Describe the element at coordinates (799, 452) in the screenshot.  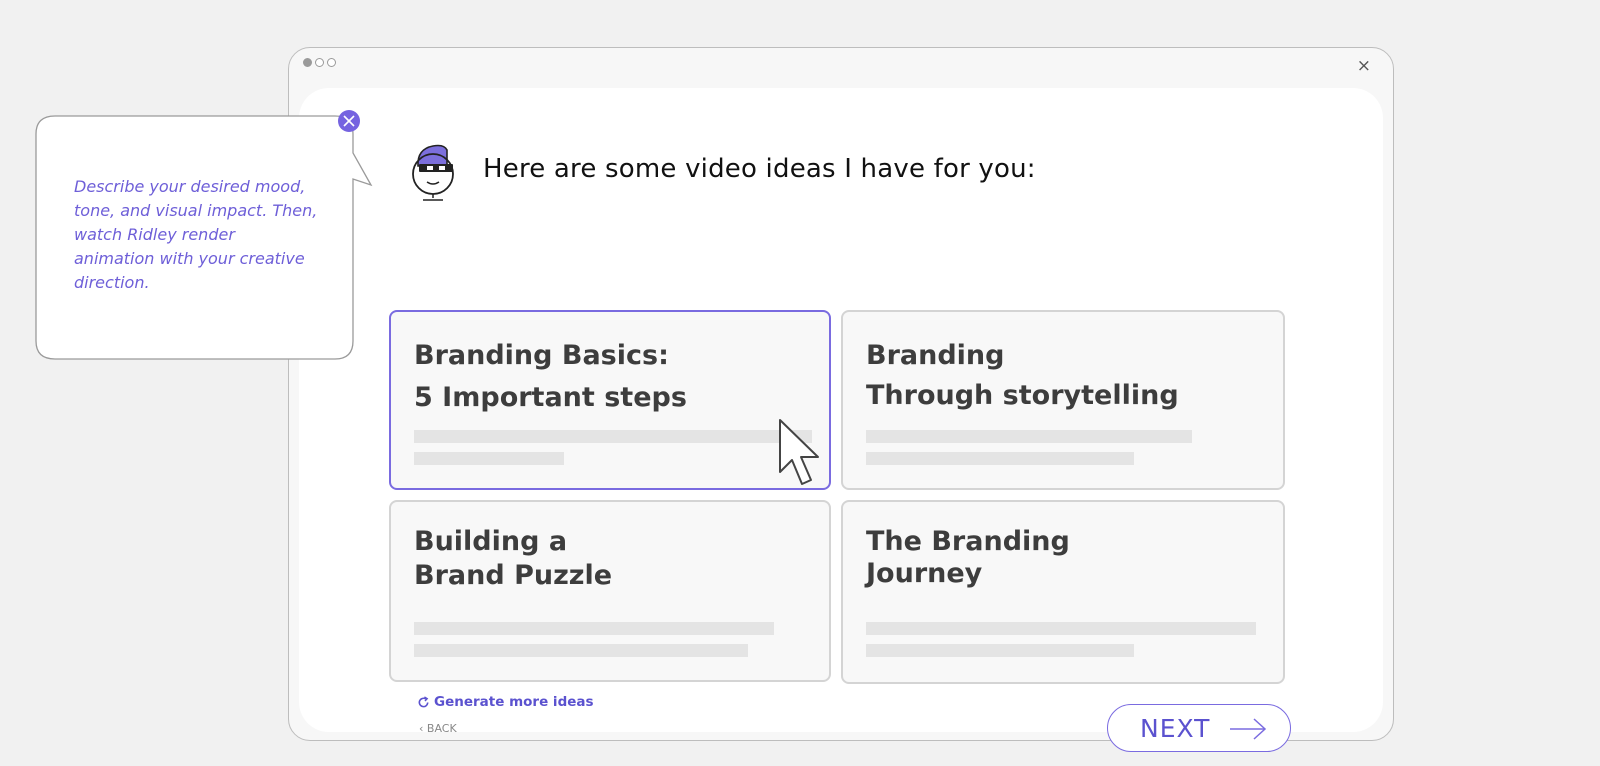
I see `mouse-cursor-icon` at that location.